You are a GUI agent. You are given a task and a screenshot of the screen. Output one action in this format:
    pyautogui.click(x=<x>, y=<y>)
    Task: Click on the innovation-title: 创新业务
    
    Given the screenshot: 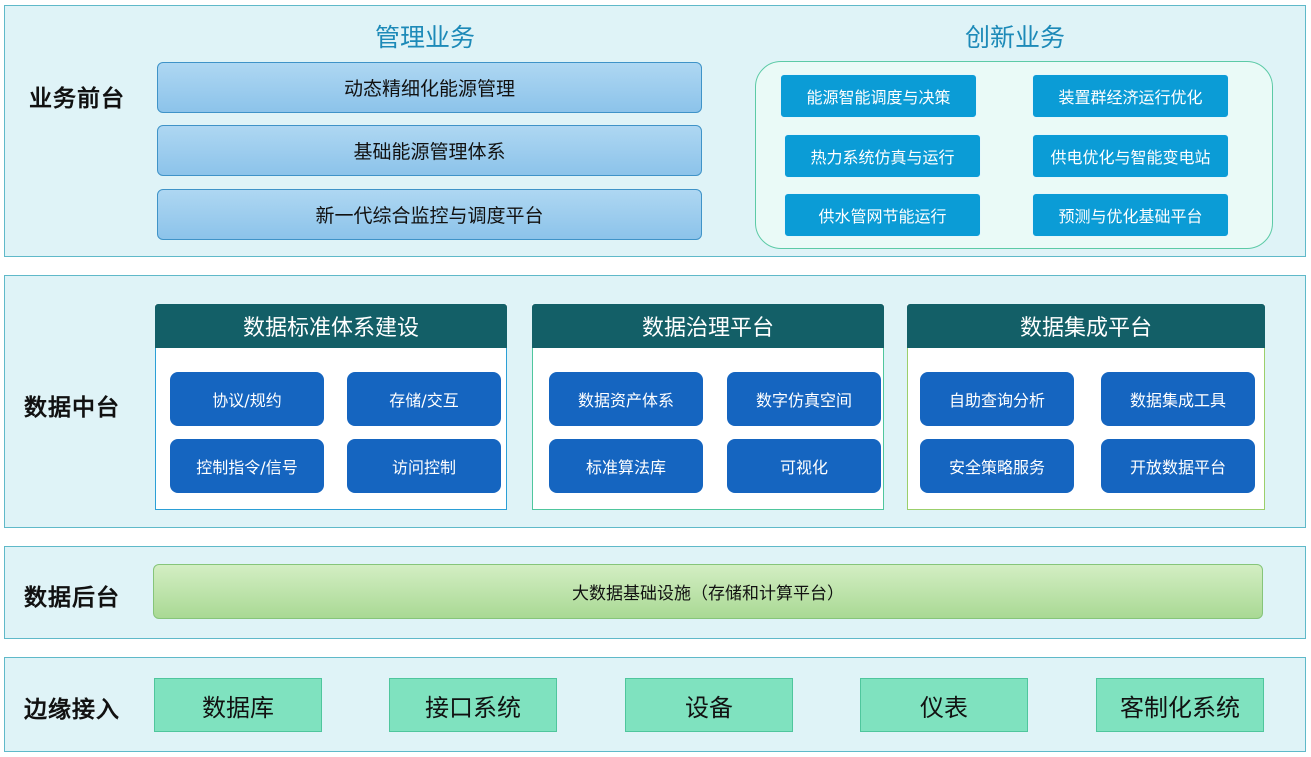 What is the action you would take?
    pyautogui.click(x=1014, y=37)
    